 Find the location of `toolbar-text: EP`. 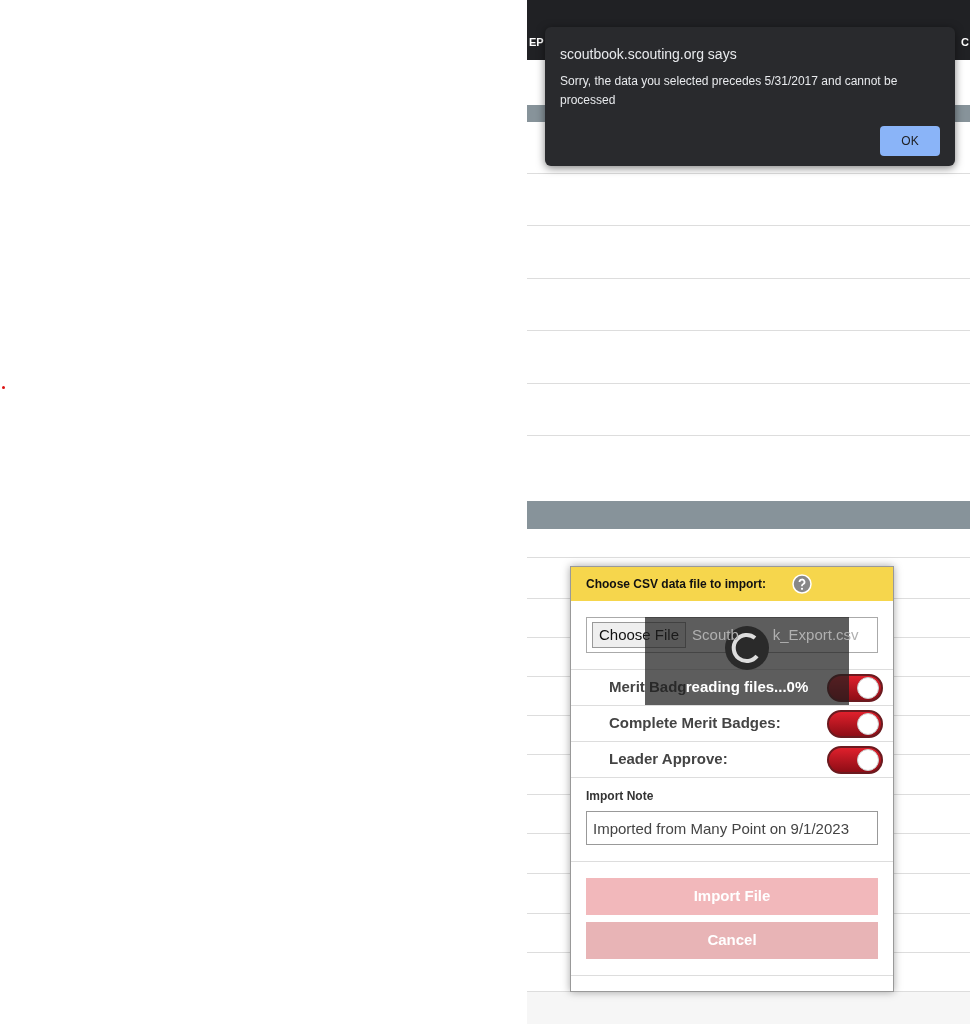

toolbar-text: EP is located at coordinates (536, 42).